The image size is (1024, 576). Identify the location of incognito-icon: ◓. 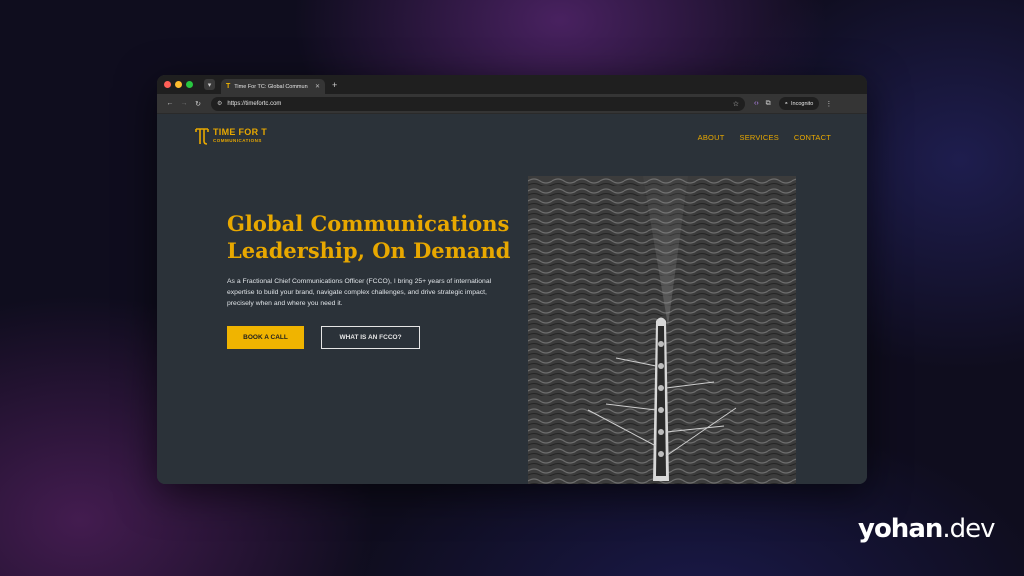
(786, 103).